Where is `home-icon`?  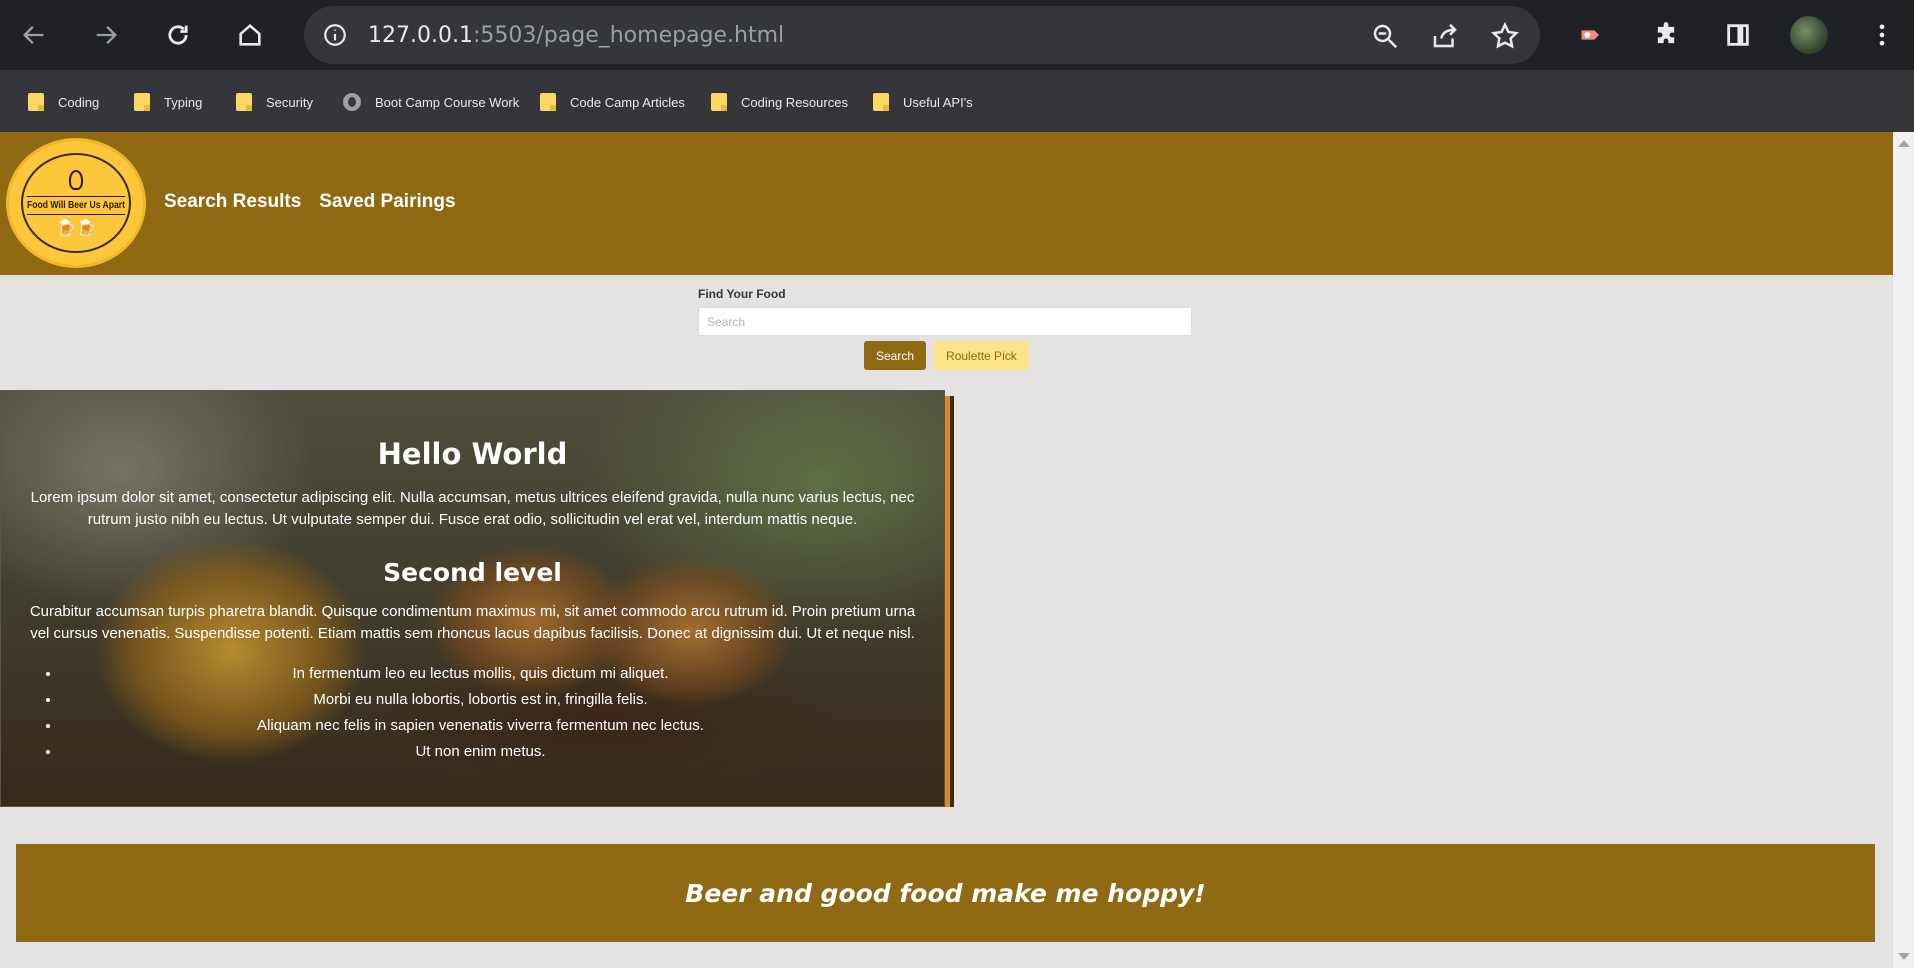 home-icon is located at coordinates (250, 35).